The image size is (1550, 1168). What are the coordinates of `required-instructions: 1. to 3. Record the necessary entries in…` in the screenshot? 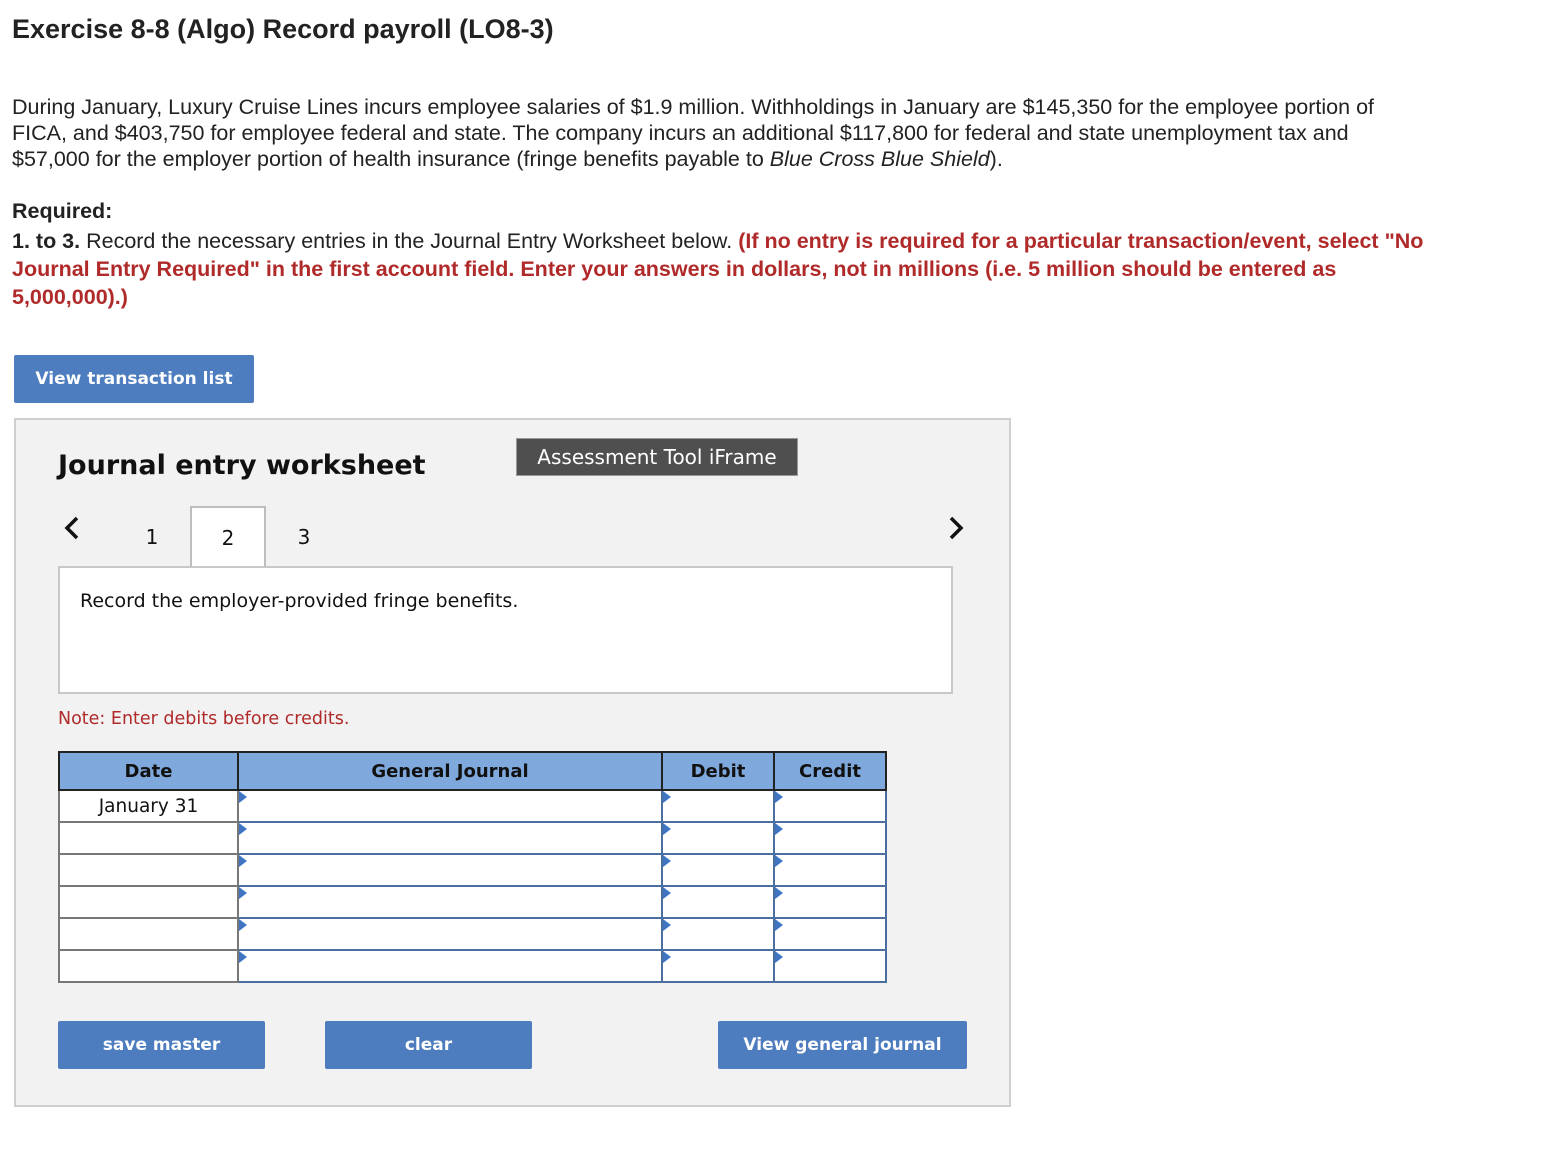 It's located at (722, 269).